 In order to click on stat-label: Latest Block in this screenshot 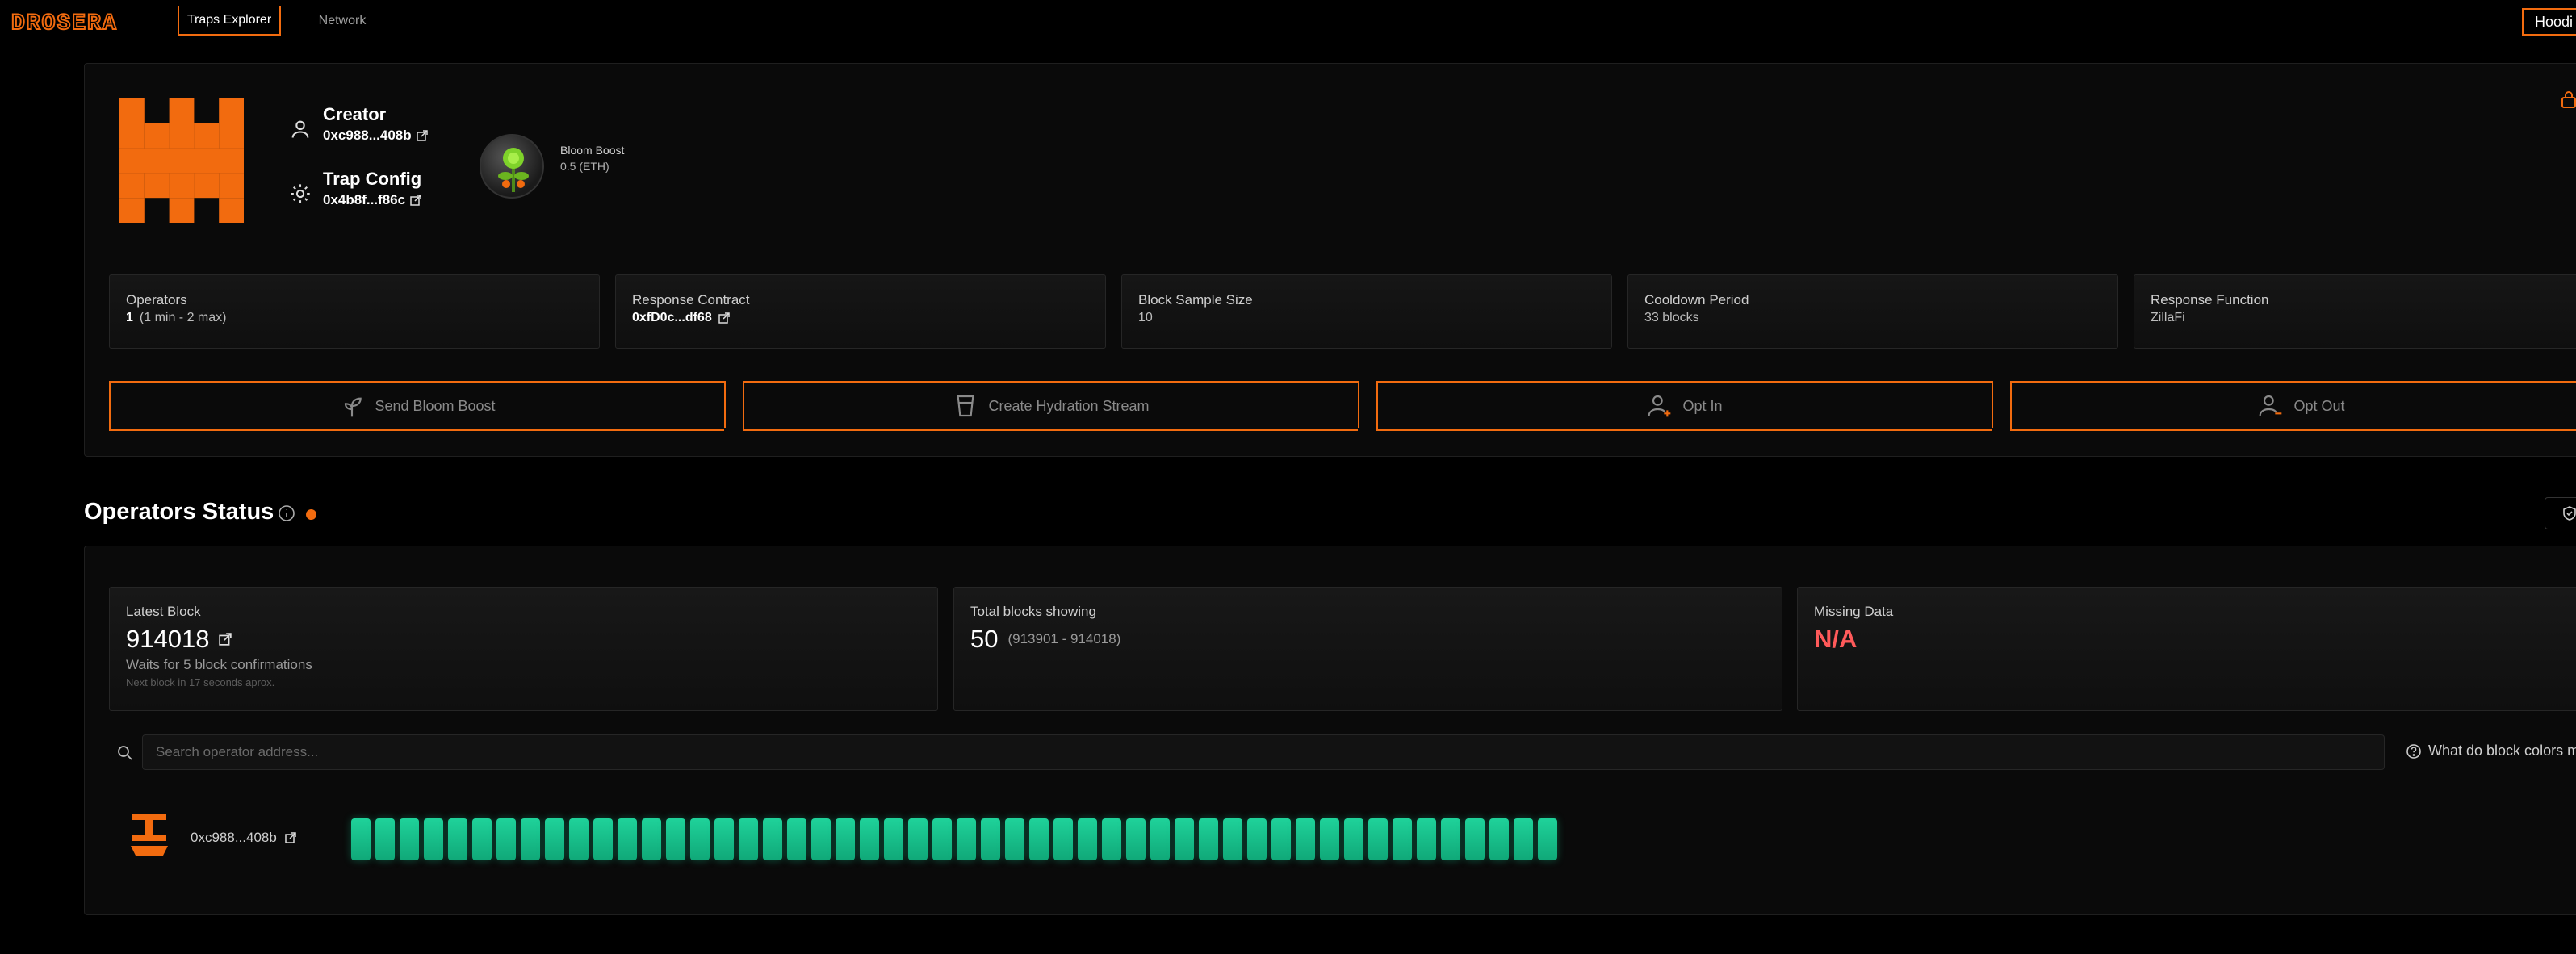, I will do `click(163, 611)`.